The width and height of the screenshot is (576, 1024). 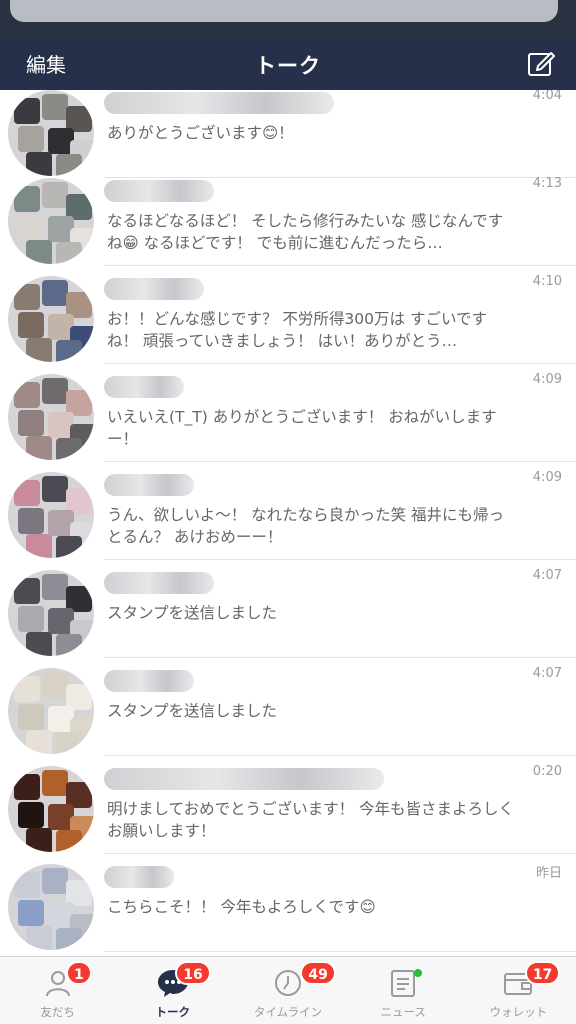 What do you see at coordinates (57, 1012) in the screenshot?
I see `tab-label: 友だち` at bounding box center [57, 1012].